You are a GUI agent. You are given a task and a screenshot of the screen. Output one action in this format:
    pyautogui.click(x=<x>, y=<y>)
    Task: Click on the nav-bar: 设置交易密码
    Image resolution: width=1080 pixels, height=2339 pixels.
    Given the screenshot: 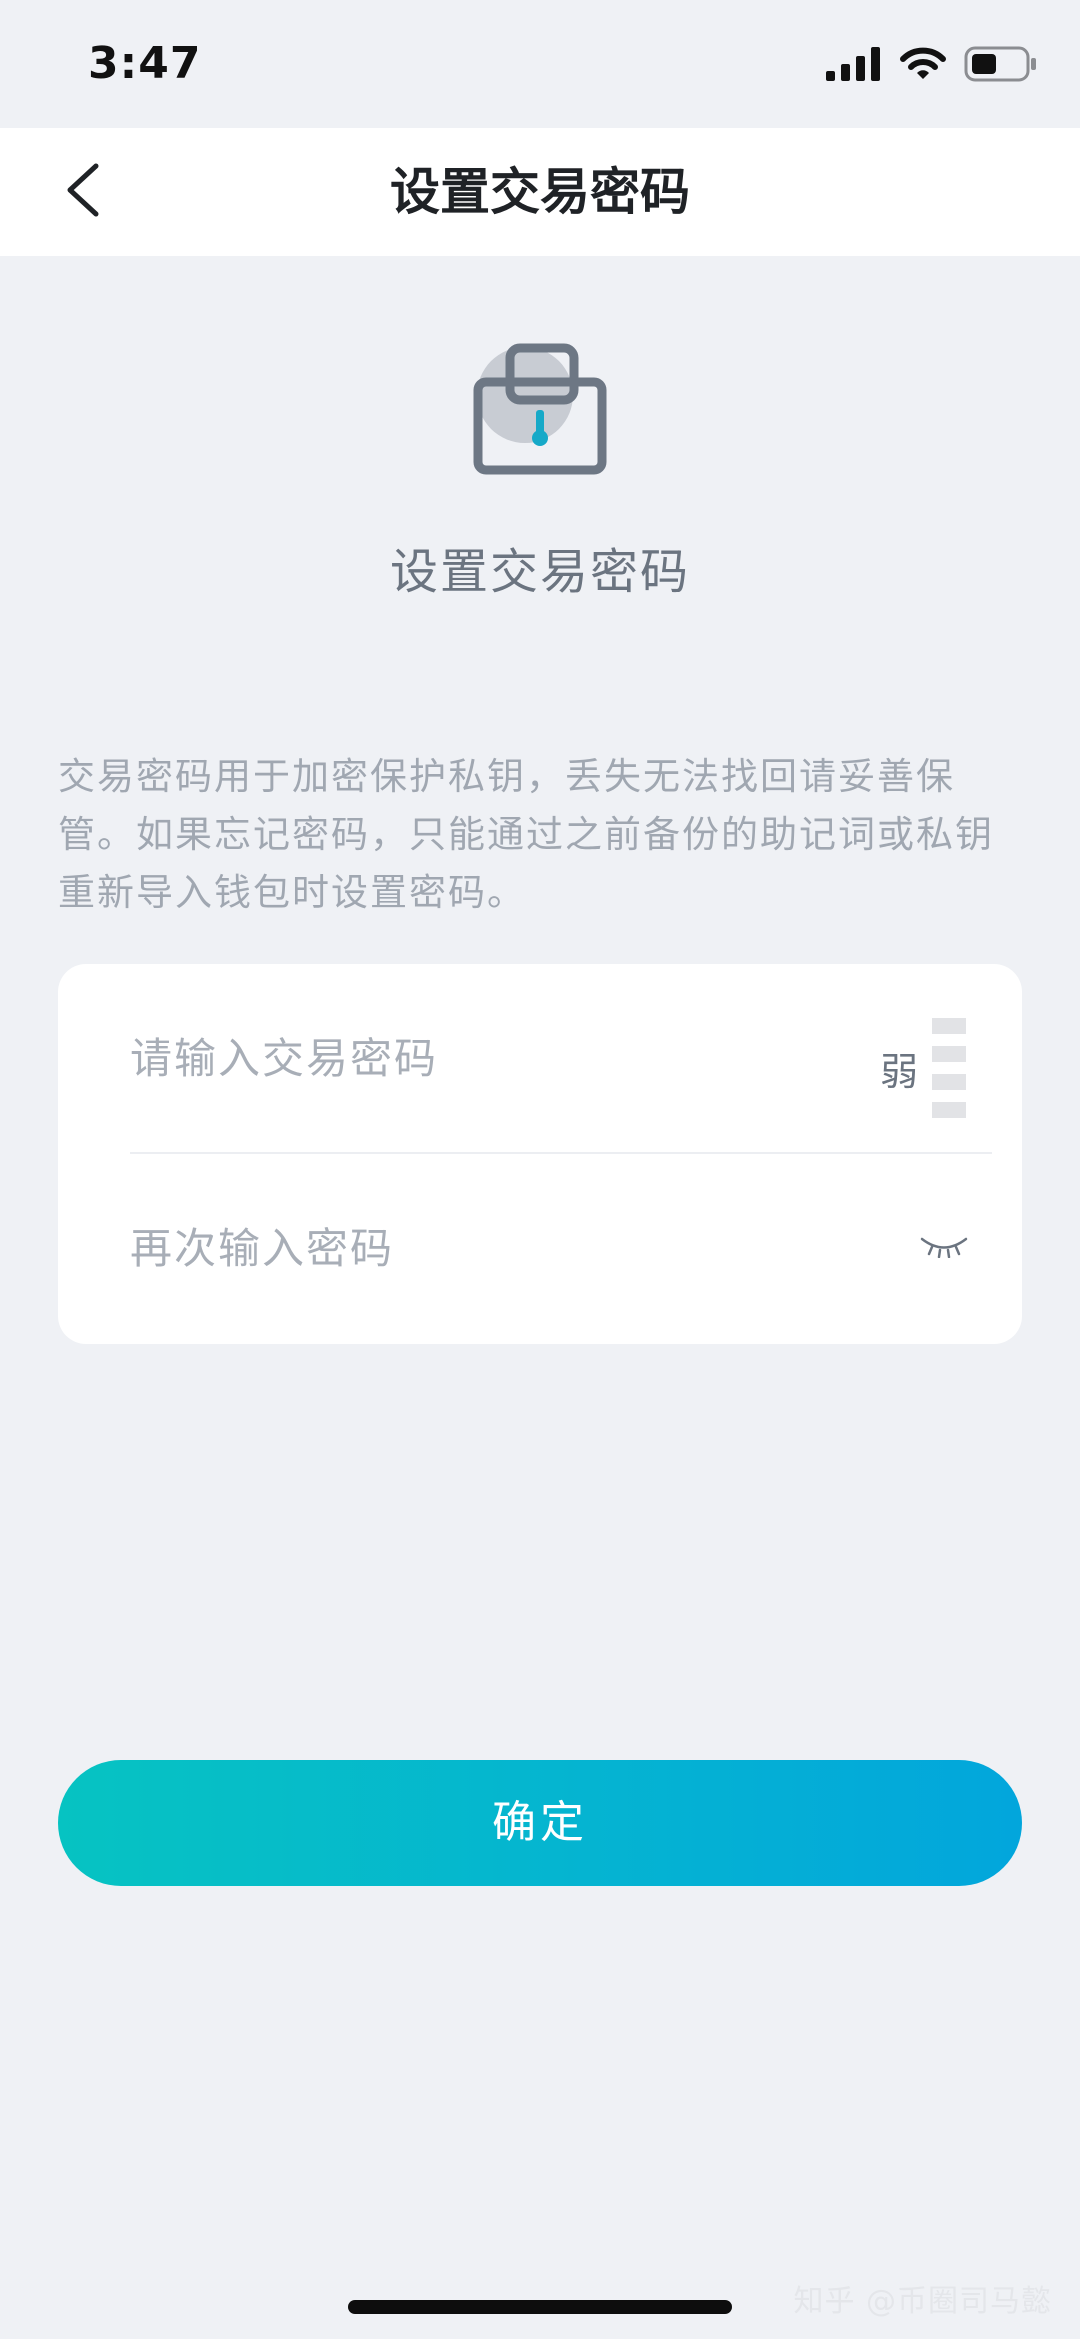 What is the action you would take?
    pyautogui.click(x=540, y=192)
    